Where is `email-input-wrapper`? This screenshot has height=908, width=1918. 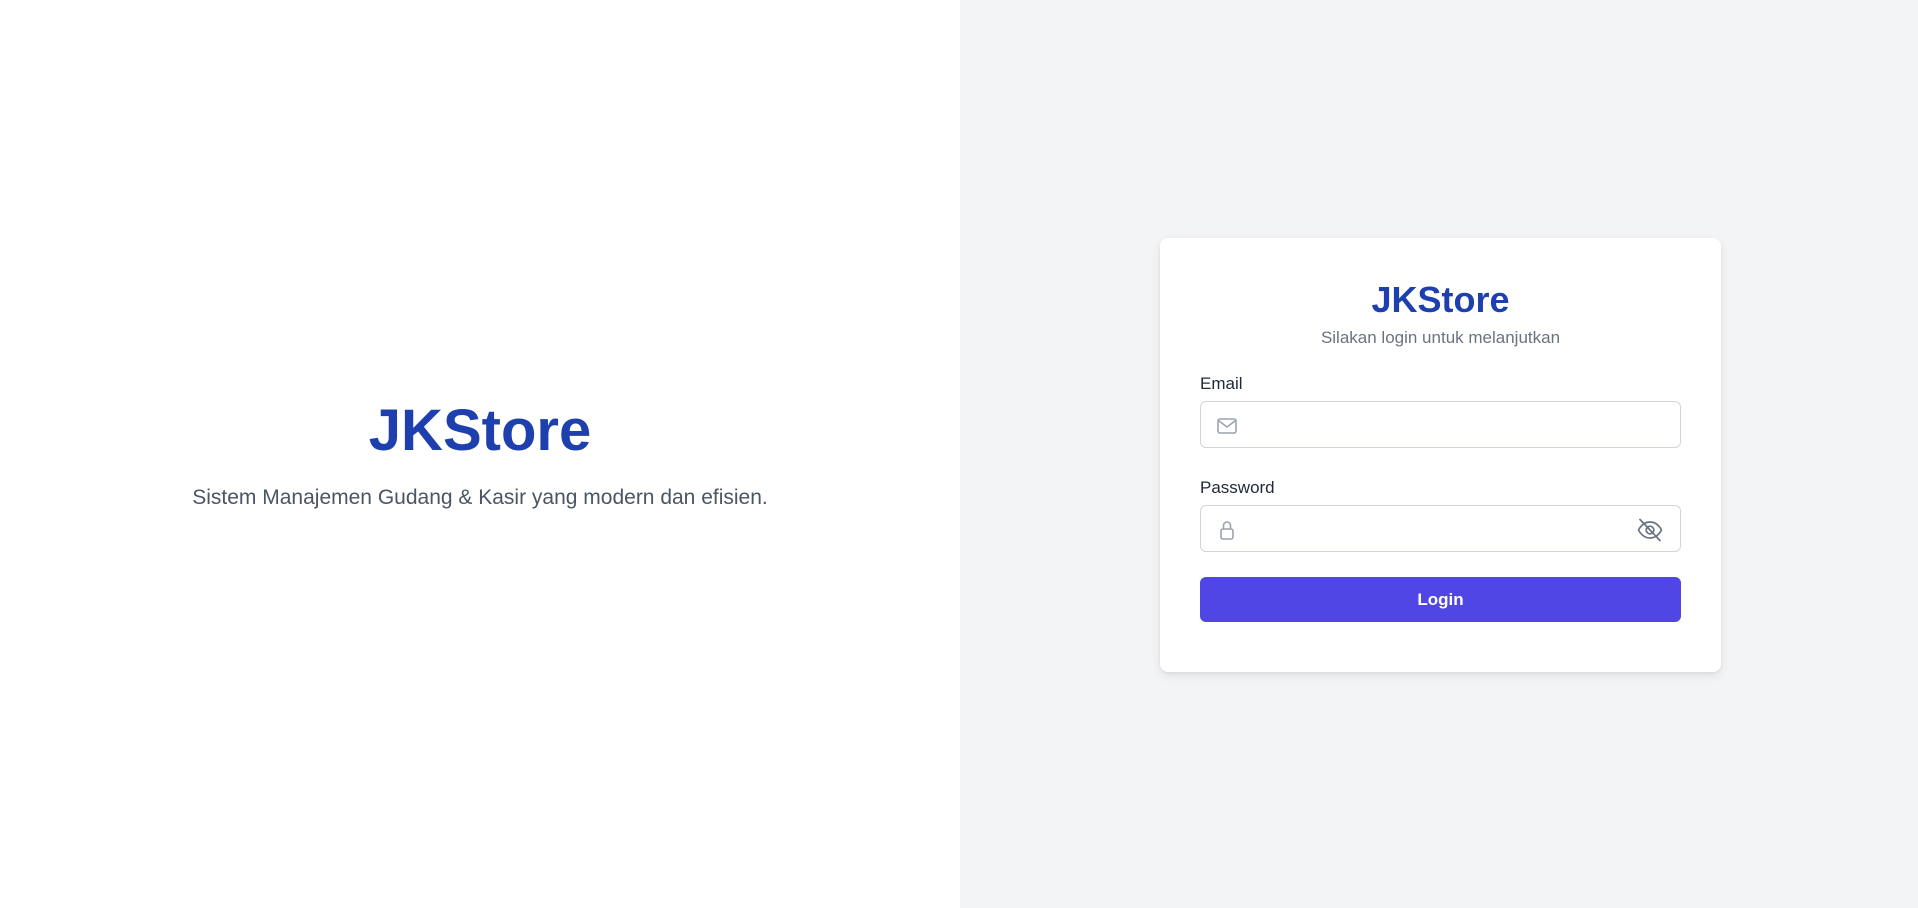
email-input-wrapper is located at coordinates (1440, 424).